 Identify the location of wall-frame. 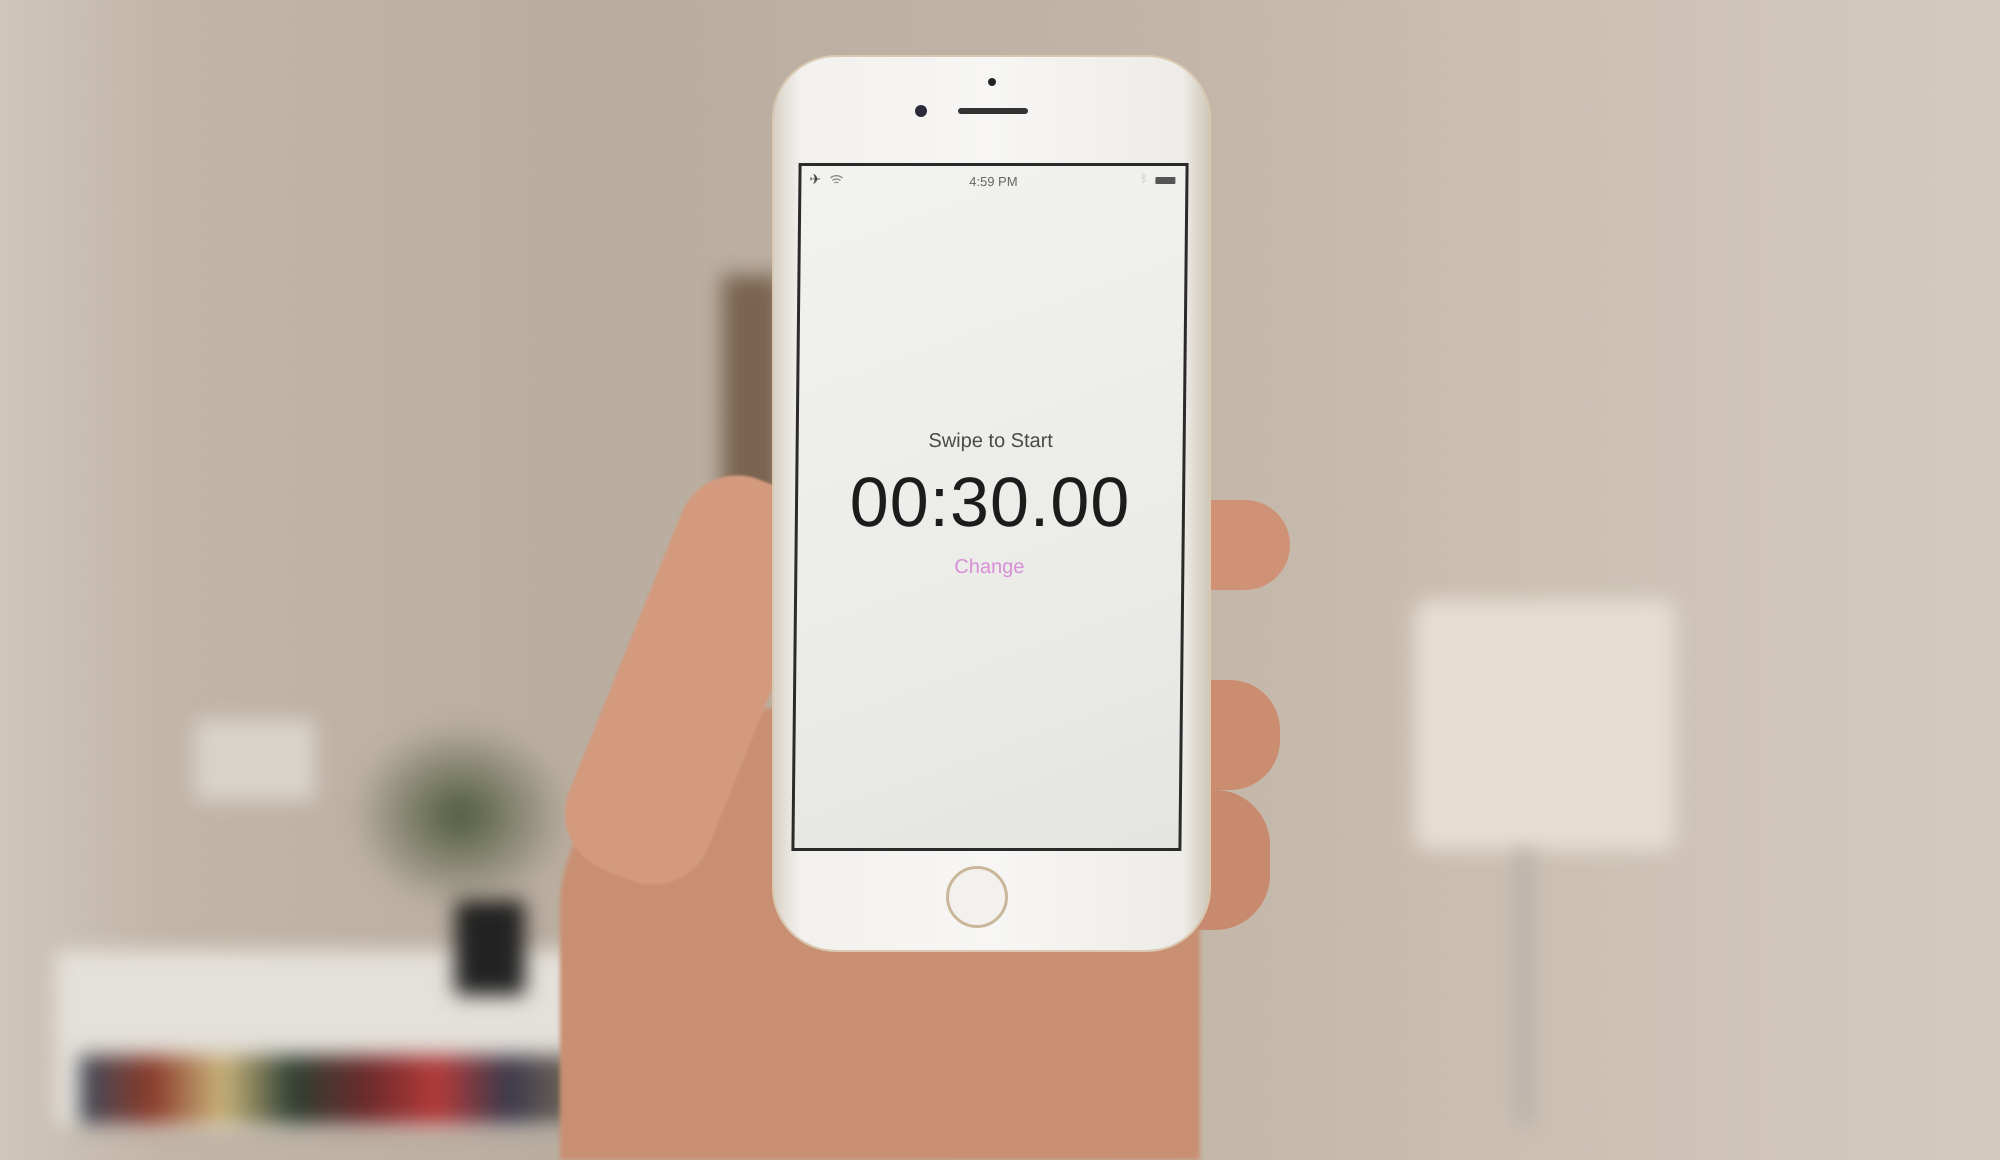
(752, 390).